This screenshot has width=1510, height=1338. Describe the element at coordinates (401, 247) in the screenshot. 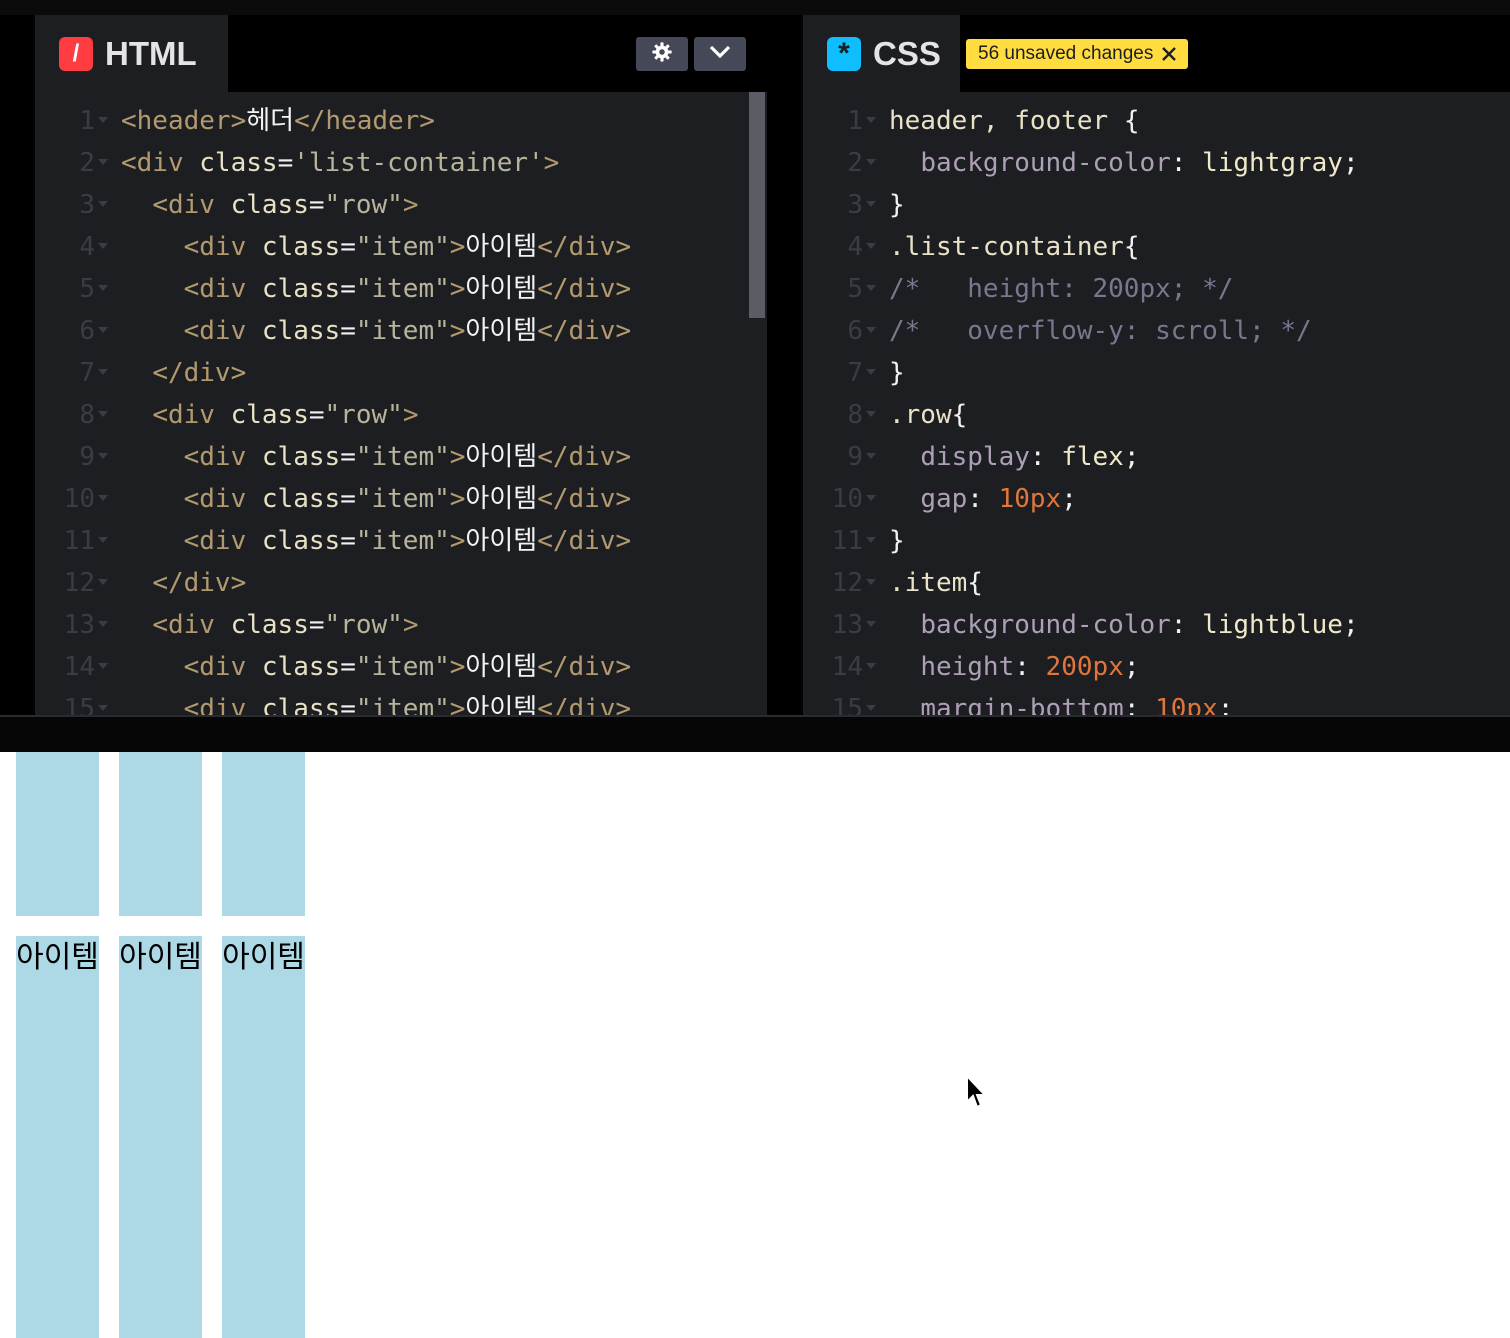

I see `code-line: 4 <div class="item">아이템</div>` at that location.